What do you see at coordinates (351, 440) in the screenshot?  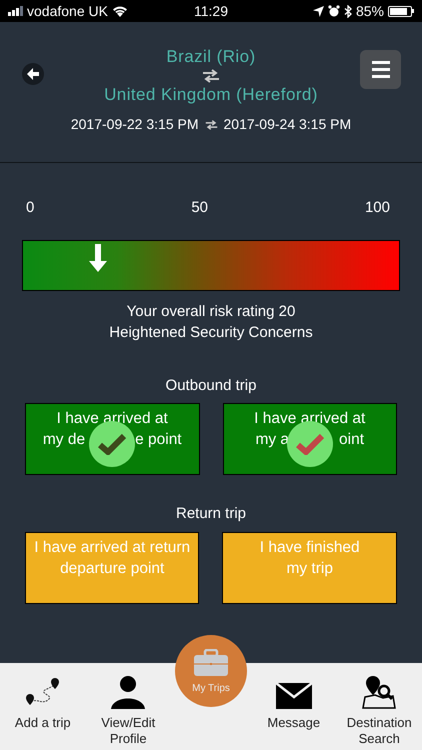 I see `button-label: oint` at bounding box center [351, 440].